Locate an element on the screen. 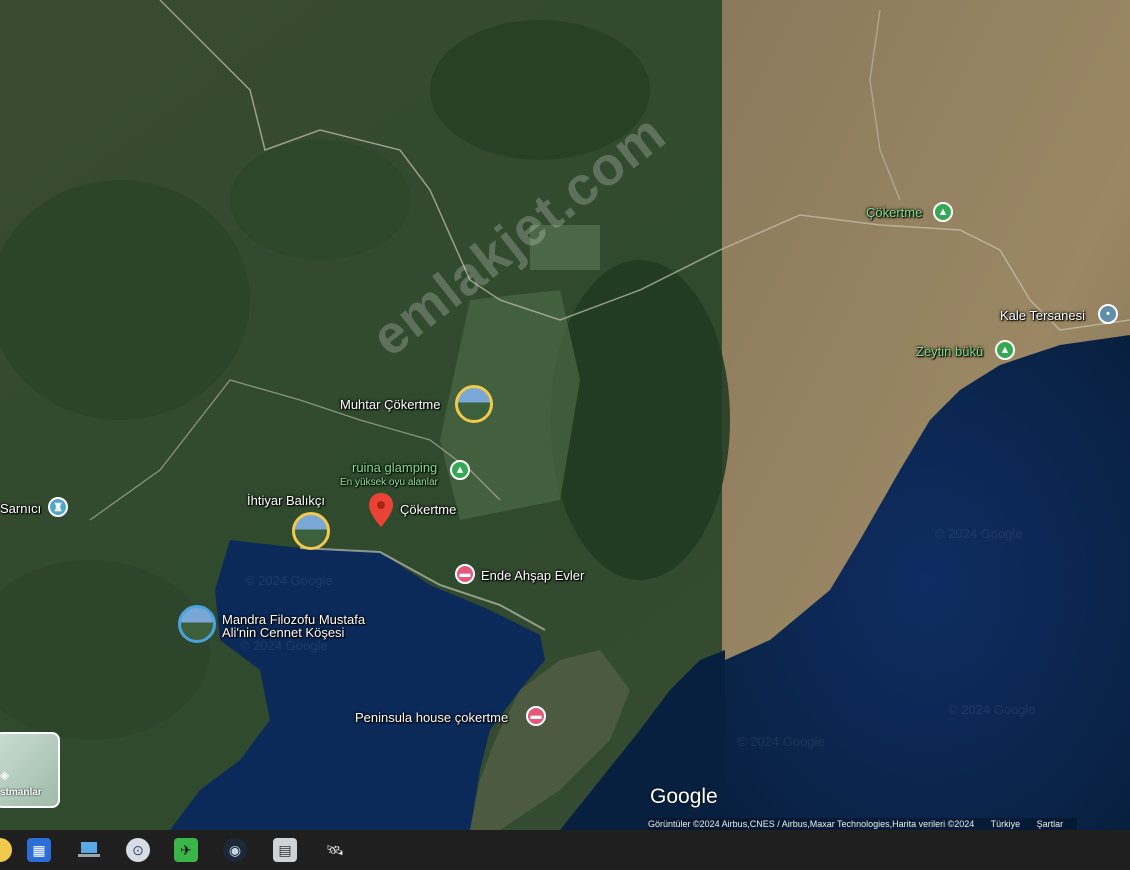  attribution-country: Türkiye is located at coordinates (1006, 824).